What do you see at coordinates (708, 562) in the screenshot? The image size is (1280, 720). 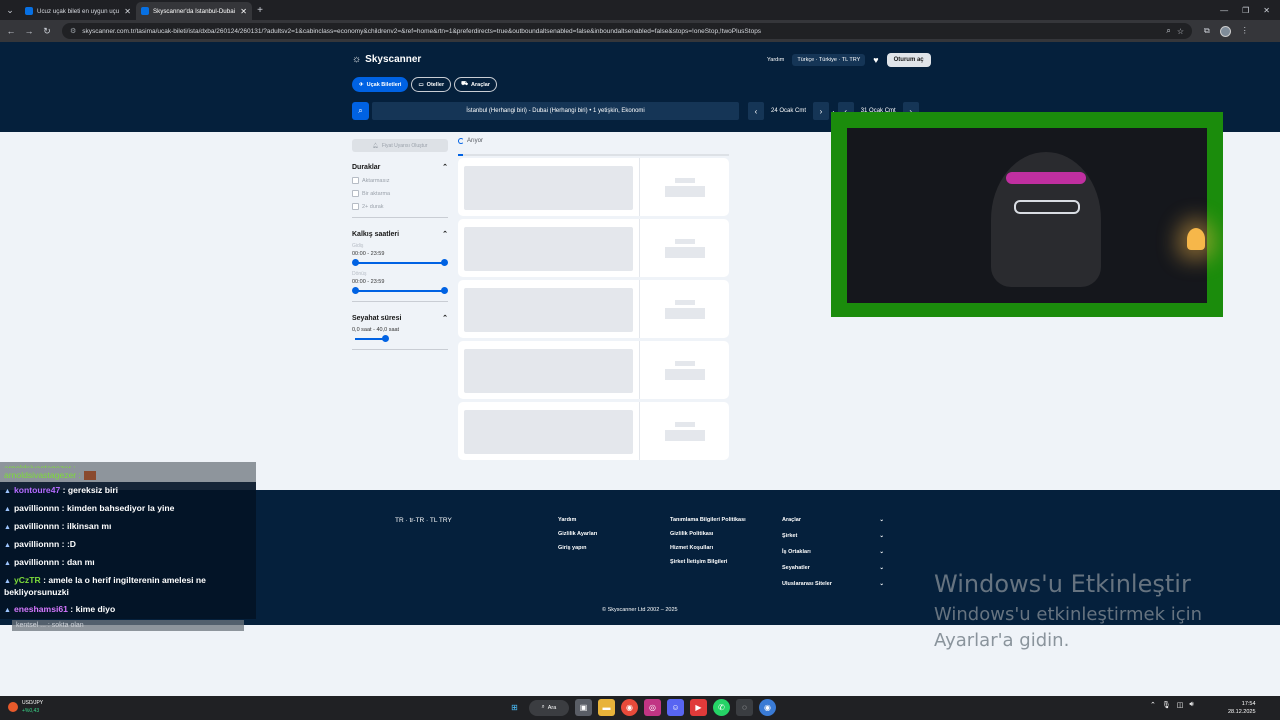 I see `footer-link: Şirket İletişim Bilgileri` at bounding box center [708, 562].